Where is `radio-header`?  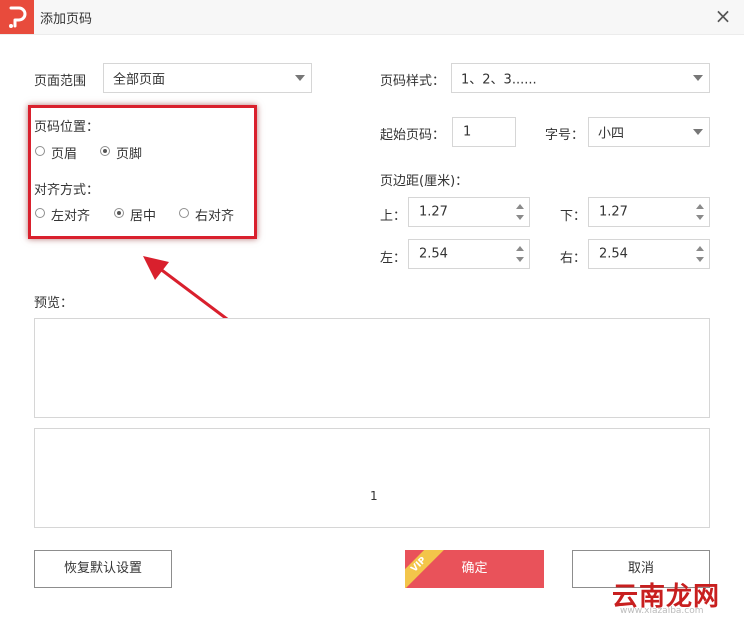
radio-header is located at coordinates (40, 151).